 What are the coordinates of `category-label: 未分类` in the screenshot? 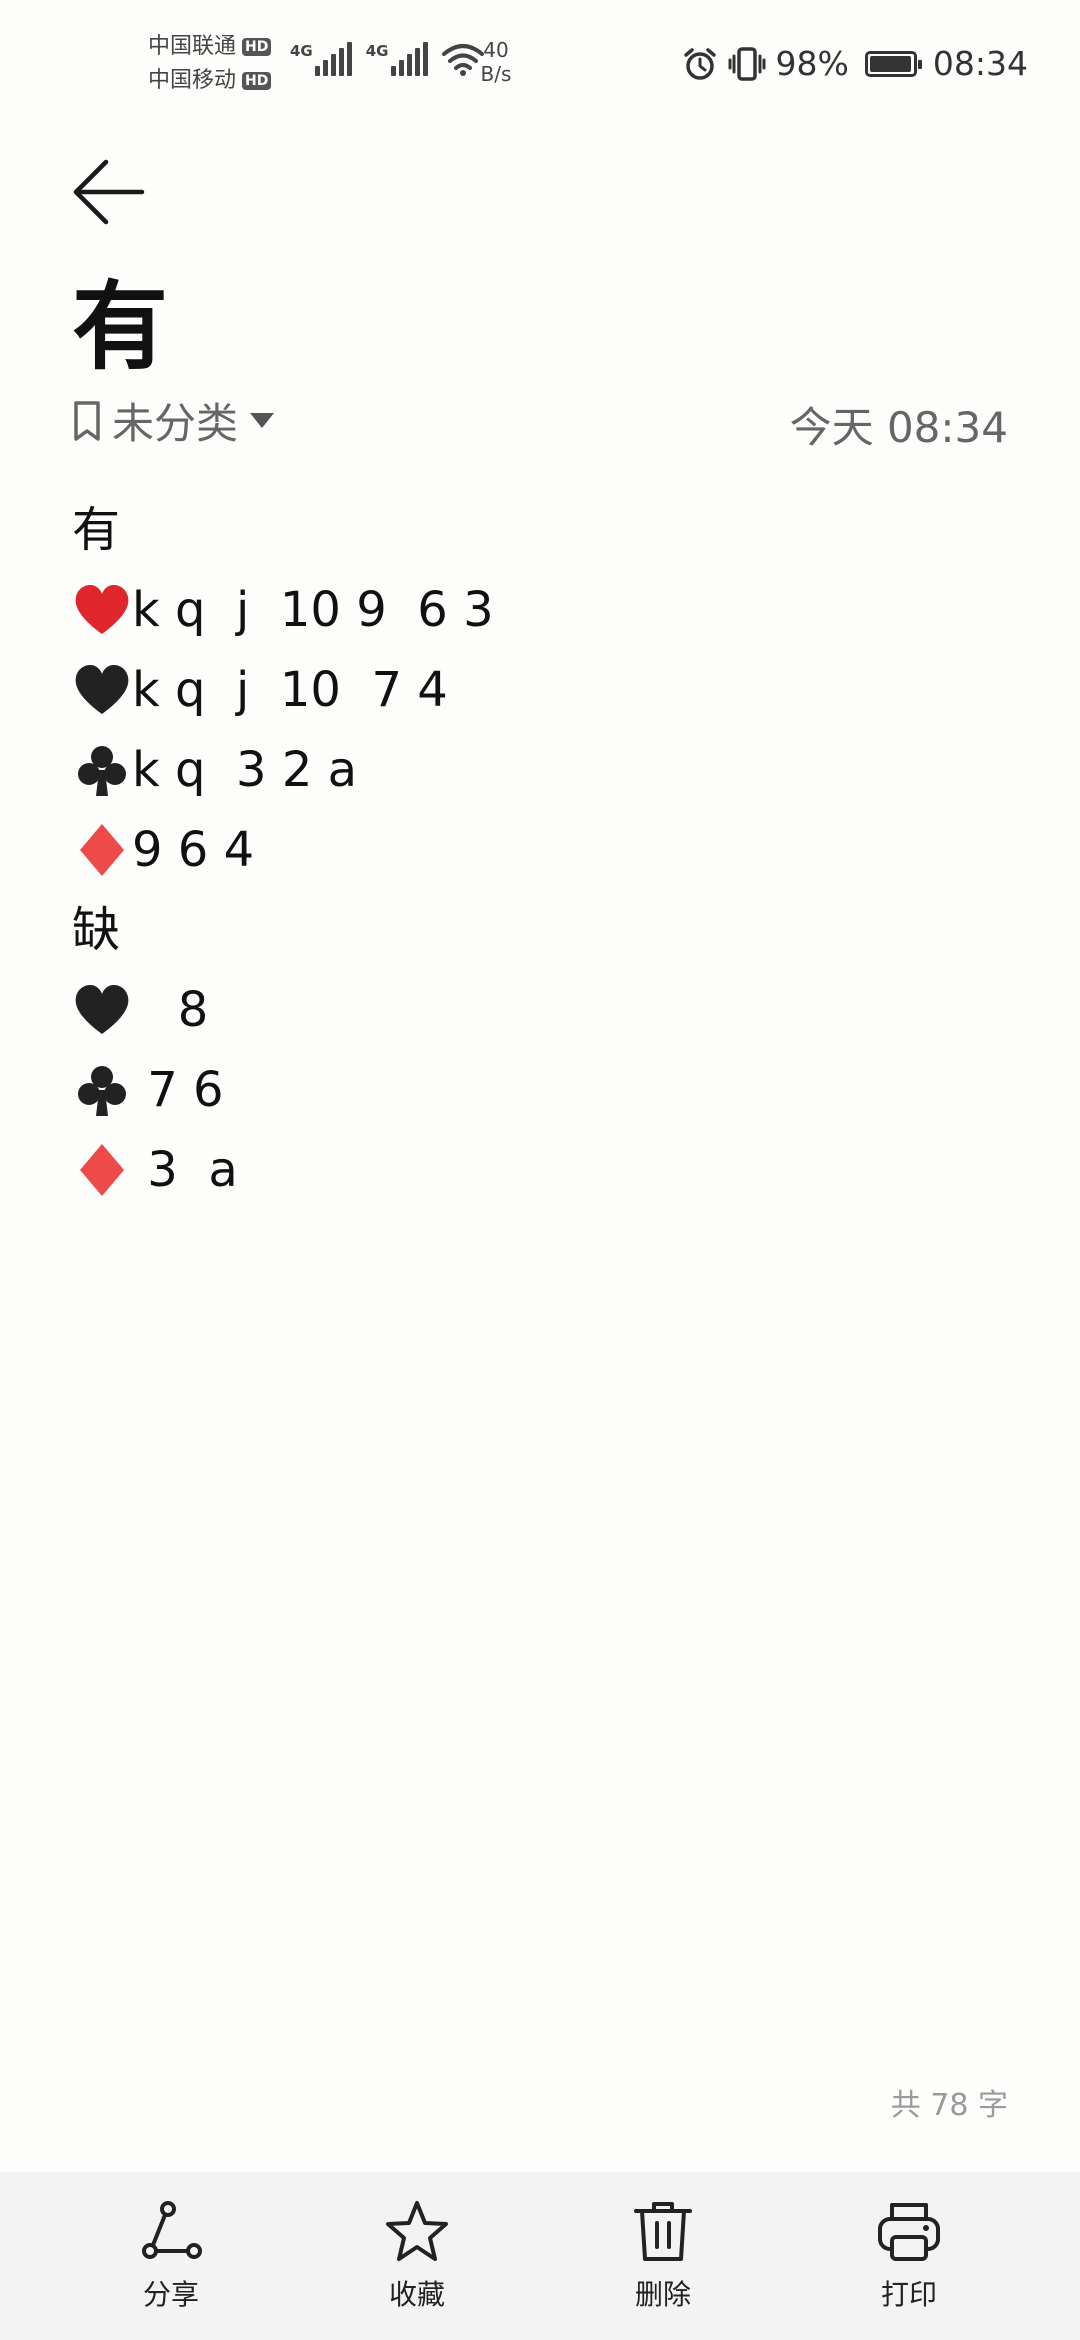 It's located at (175, 423).